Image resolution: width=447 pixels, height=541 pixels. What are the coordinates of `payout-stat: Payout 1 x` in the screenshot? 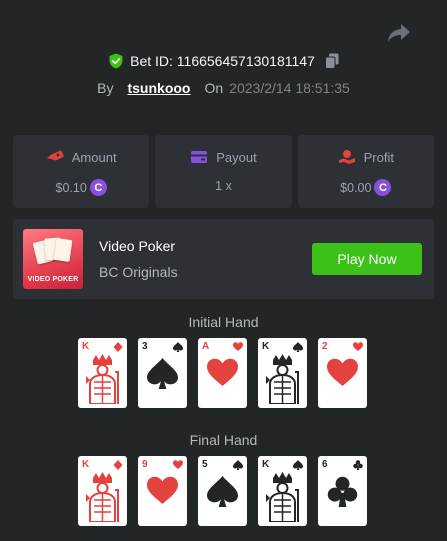 It's located at (223, 171).